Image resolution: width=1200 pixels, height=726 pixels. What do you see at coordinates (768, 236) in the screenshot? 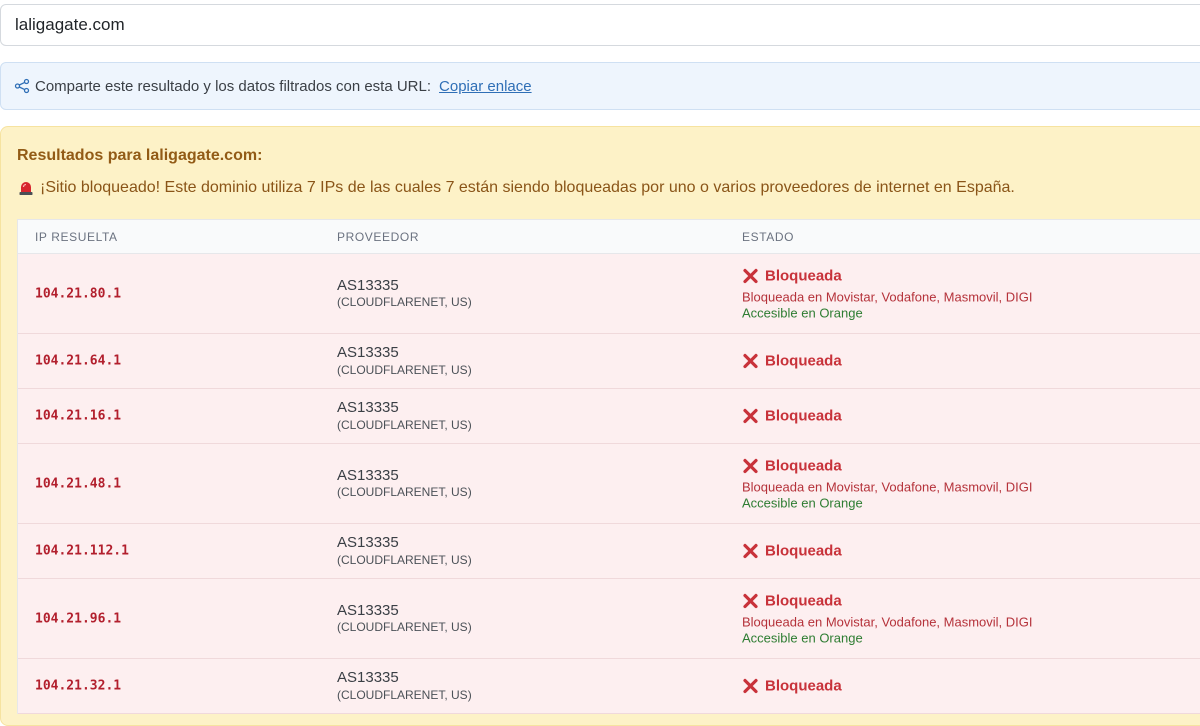
I see `header-state: ESTADO` at bounding box center [768, 236].